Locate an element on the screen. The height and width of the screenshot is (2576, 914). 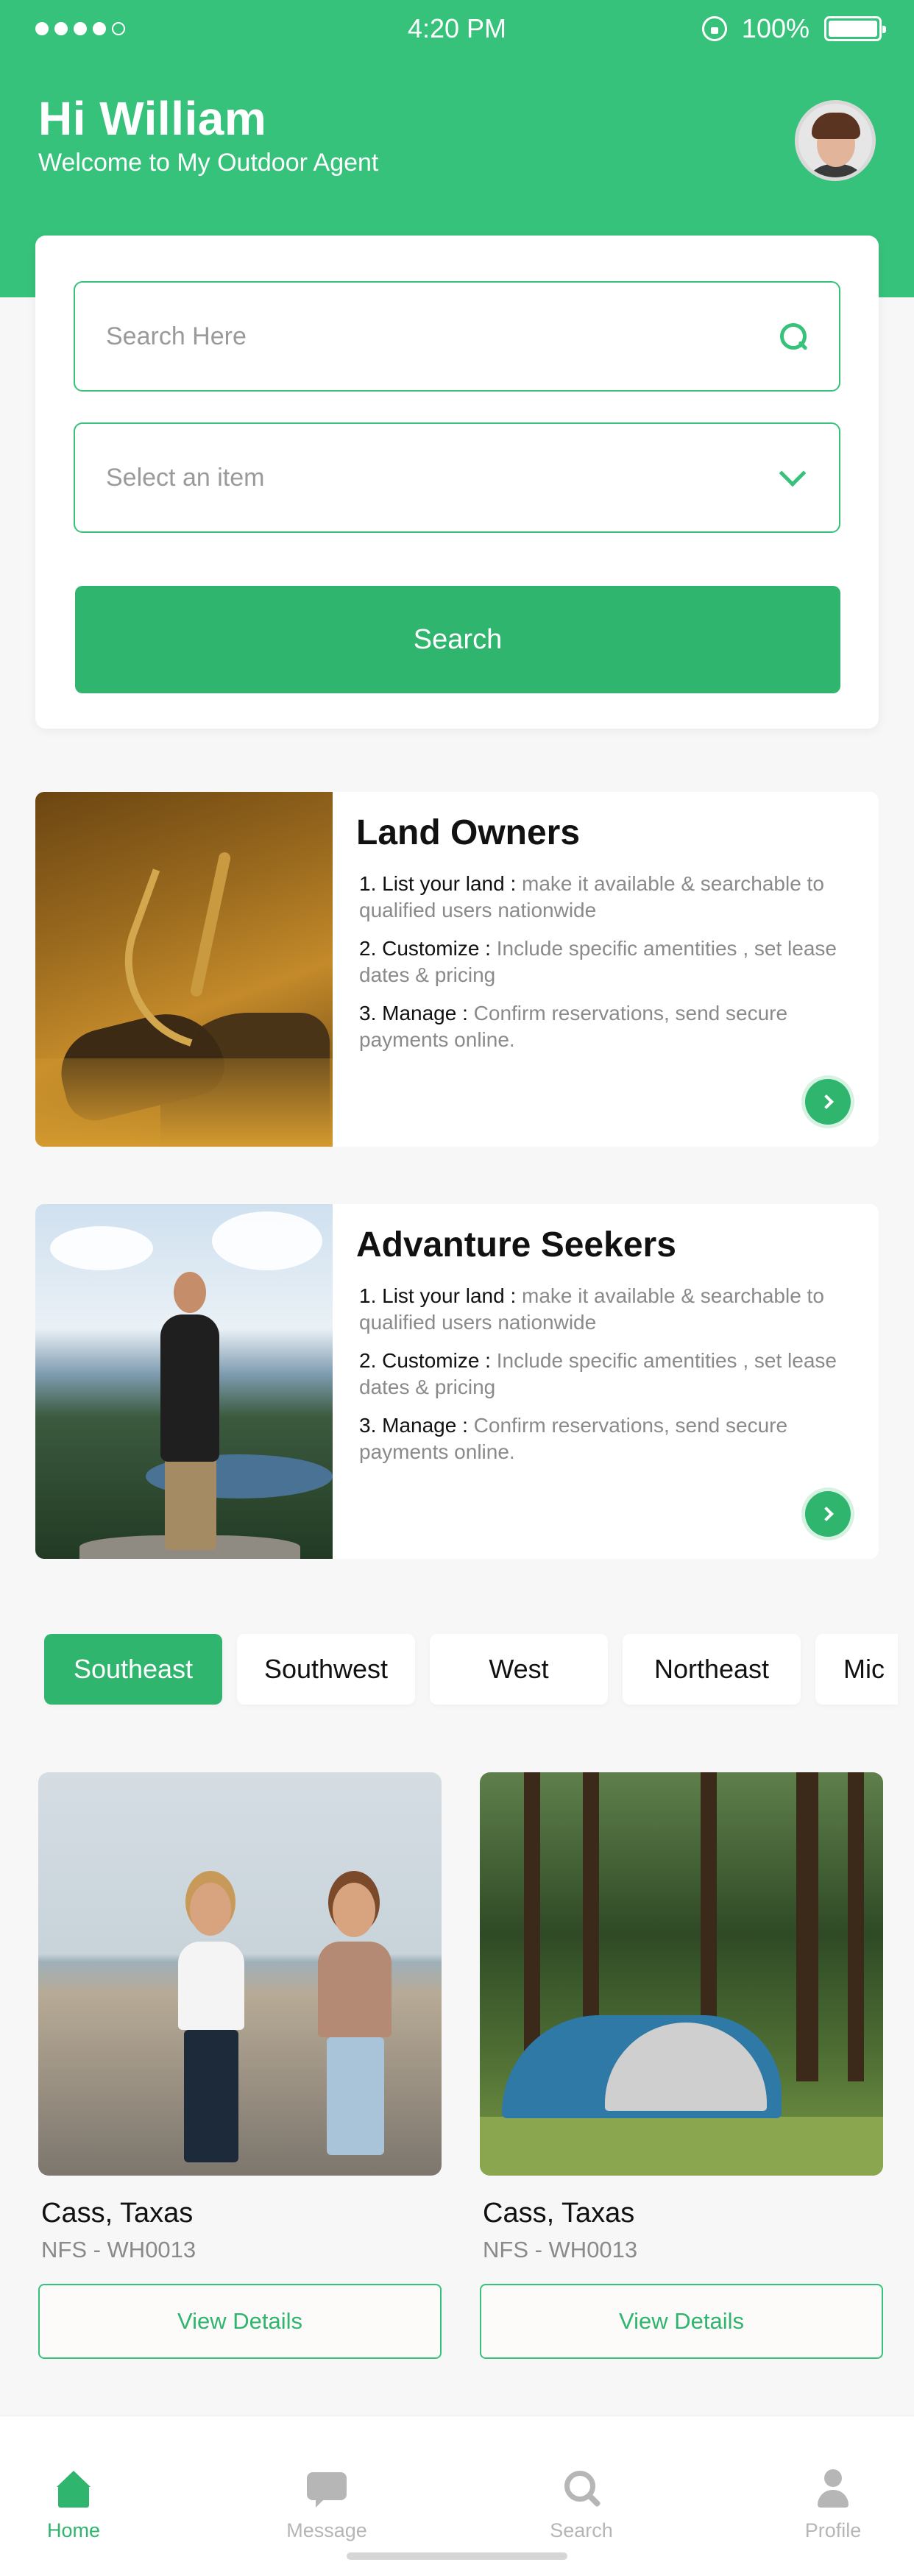
search-button: Search is located at coordinates (457, 639).